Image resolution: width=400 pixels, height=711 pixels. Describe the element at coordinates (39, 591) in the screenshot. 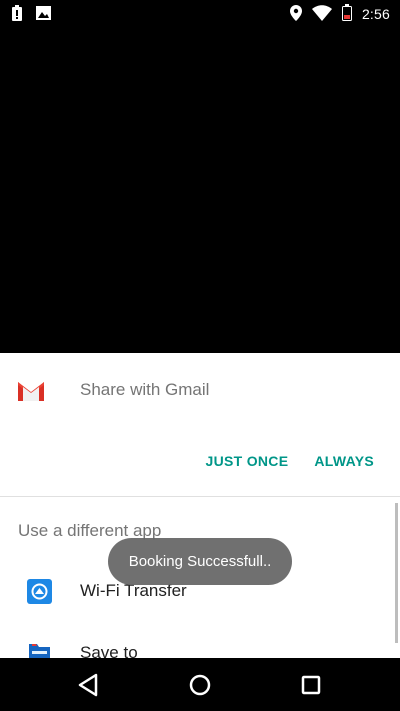

I see `wifi-transfer-icon` at that location.